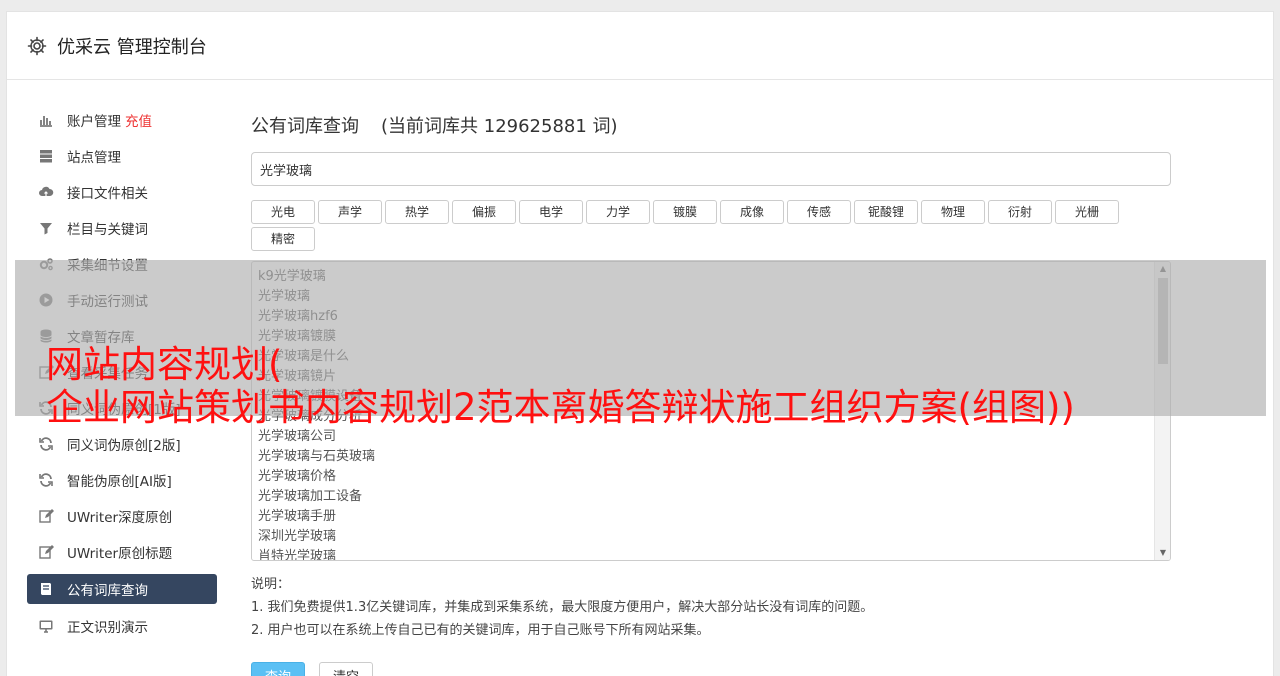 This screenshot has height=676, width=1280. What do you see at coordinates (713, 126) in the screenshot?
I see `page-title: 公有词库查询 (当前词库共 129625881 词)` at bounding box center [713, 126].